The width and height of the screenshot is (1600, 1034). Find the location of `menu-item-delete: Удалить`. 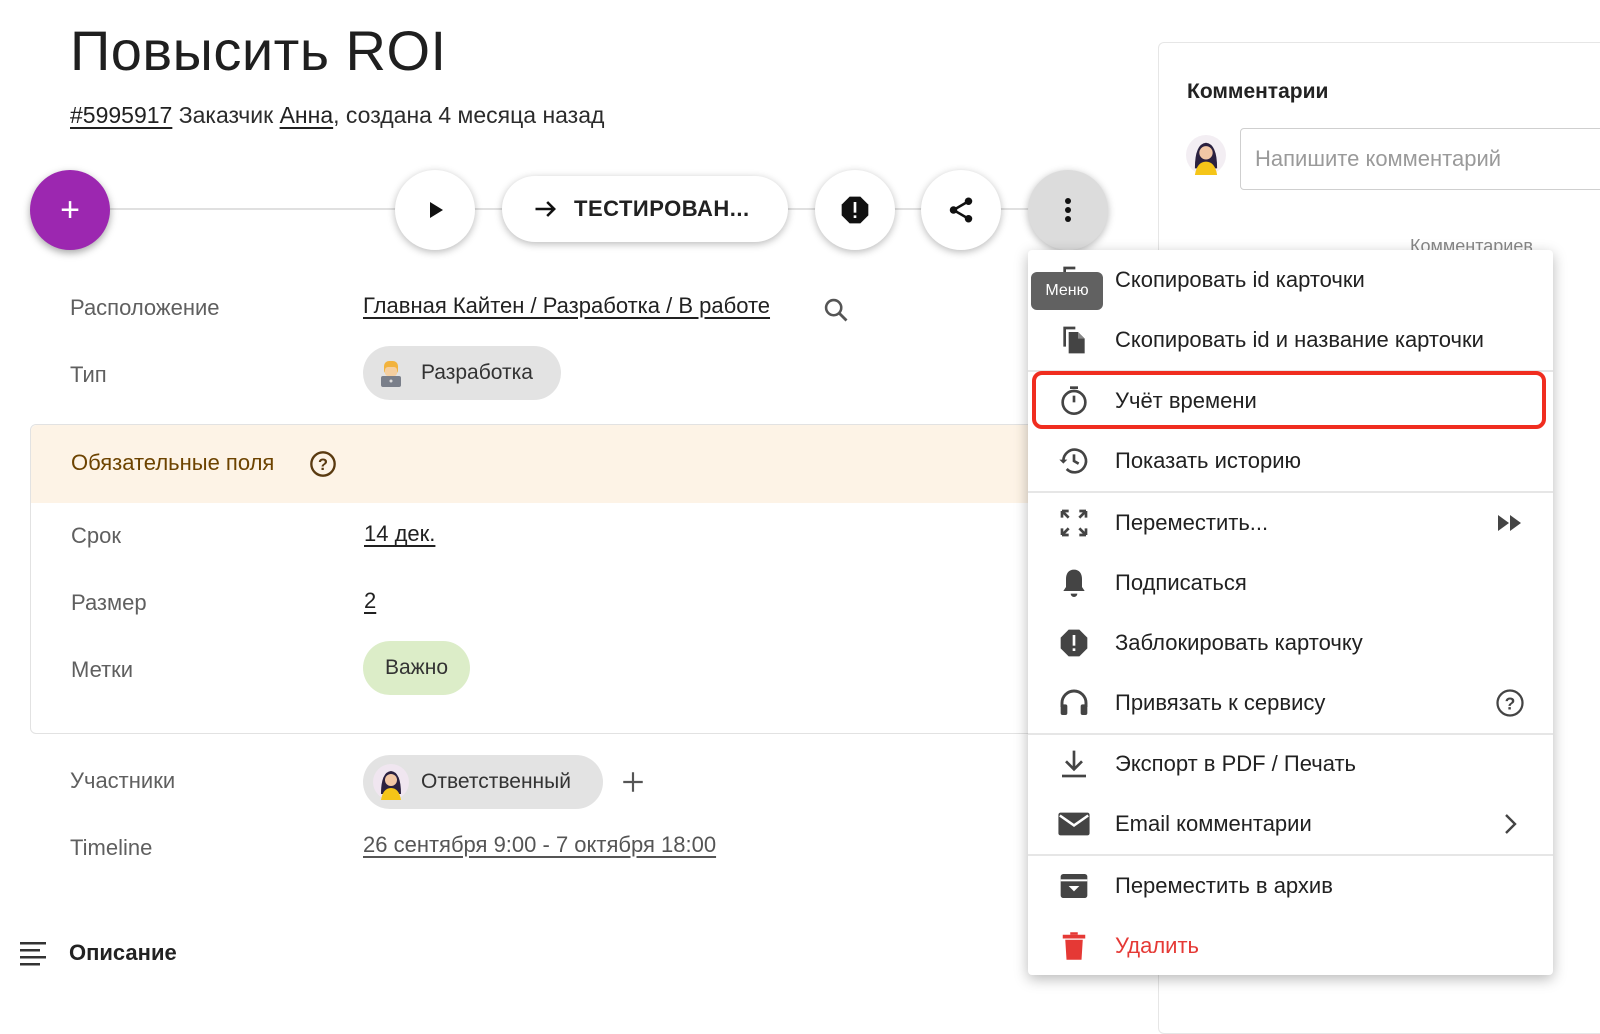

menu-item-delete: Удалить is located at coordinates (1290, 946).